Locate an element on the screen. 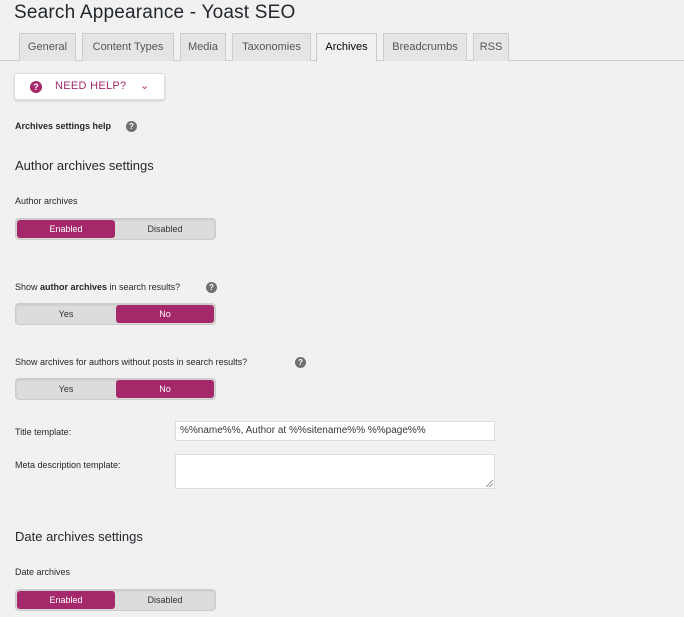  show-author-archives-toggle: Yes No is located at coordinates (115, 314).